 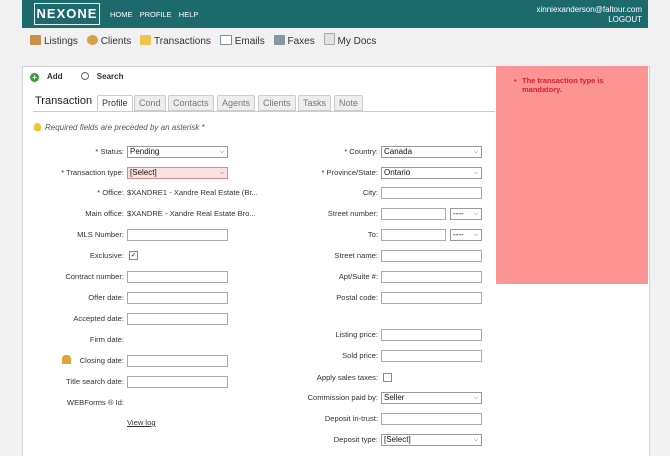 I want to click on user-email: xinniexanderson@faltour.com, so click(x=589, y=9).